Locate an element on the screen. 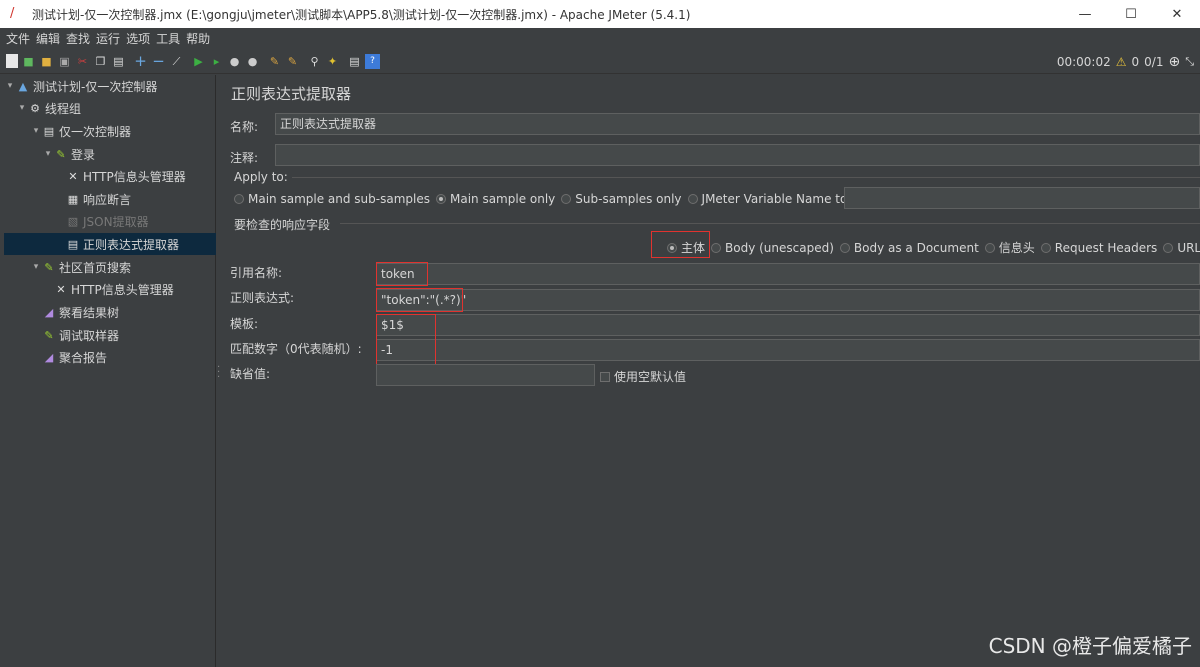 The image size is (1200, 667). name-field: 正则表达式提取器 is located at coordinates (737, 124).